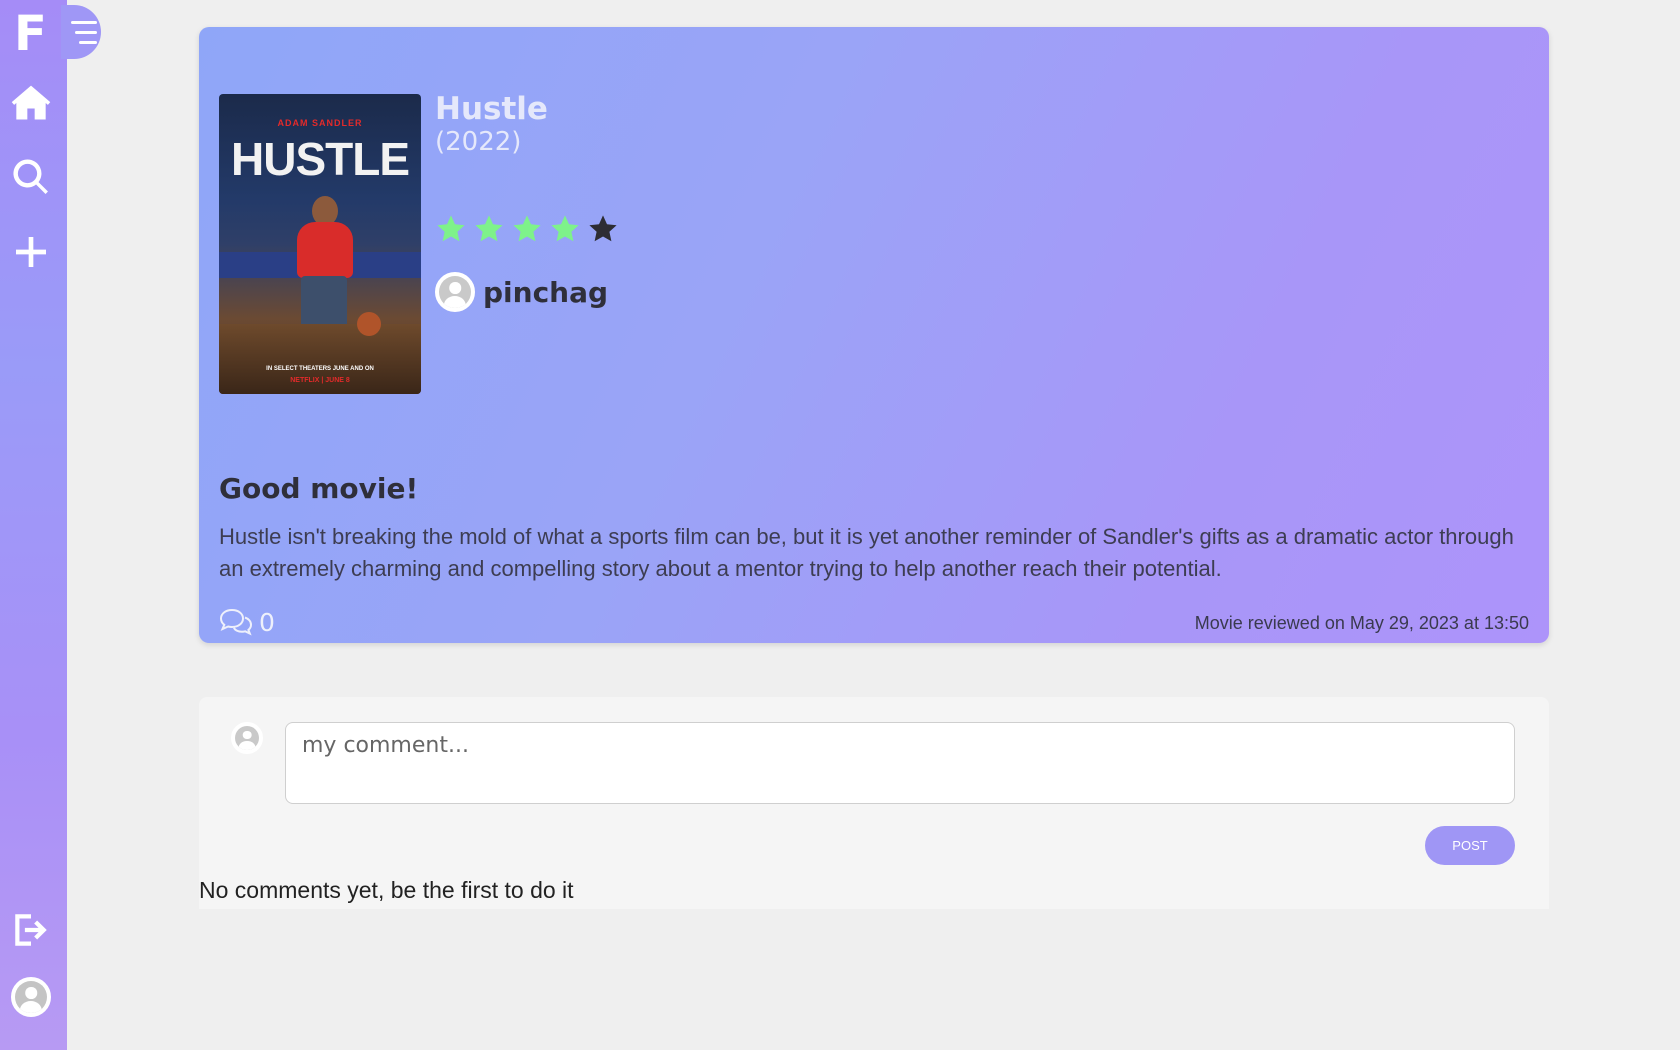 The width and height of the screenshot is (1680, 1050). Describe the element at coordinates (319, 488) in the screenshot. I see `review-heading: Good movie!` at that location.